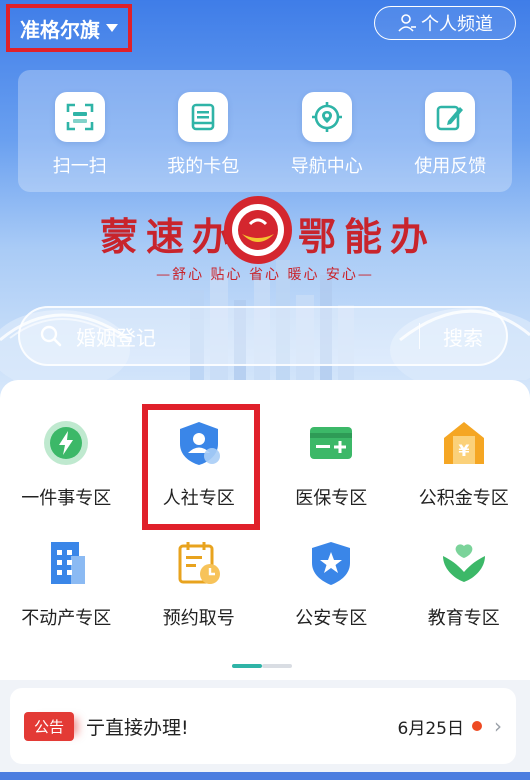 The height and width of the screenshot is (780, 530). What do you see at coordinates (367, 236) in the screenshot?
I see `slogan-right-text: 鄂能办` at bounding box center [367, 236].